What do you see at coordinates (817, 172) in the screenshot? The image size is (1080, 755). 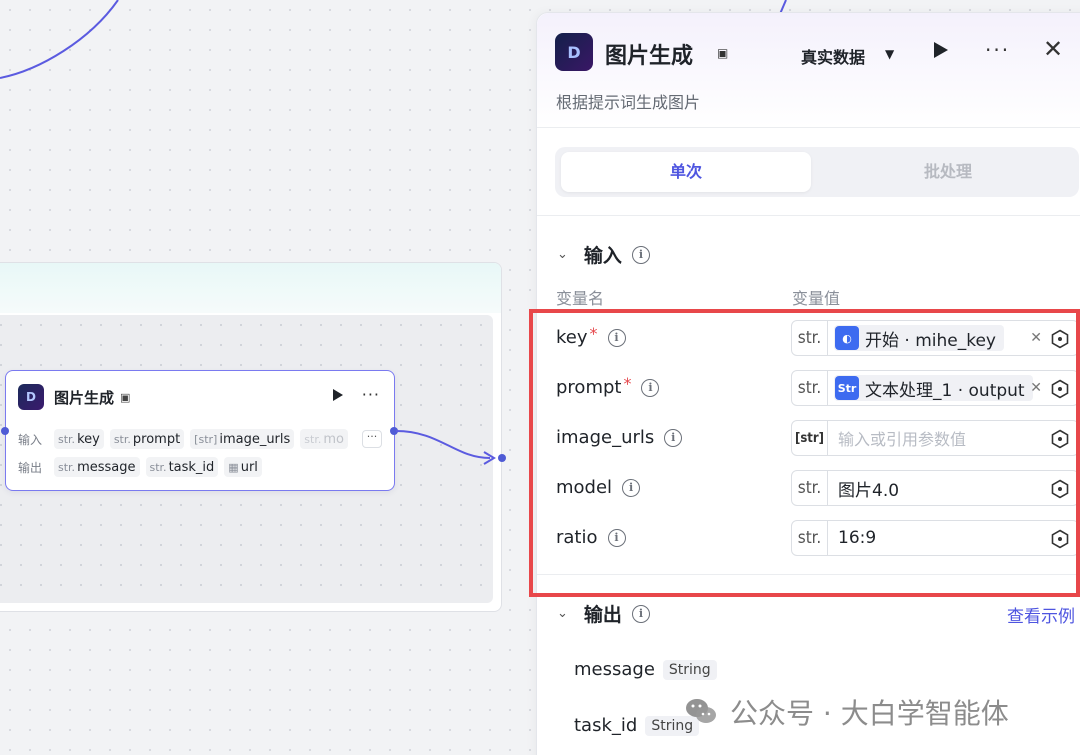 I see `run-mode-tabs: 单次 批处理` at bounding box center [817, 172].